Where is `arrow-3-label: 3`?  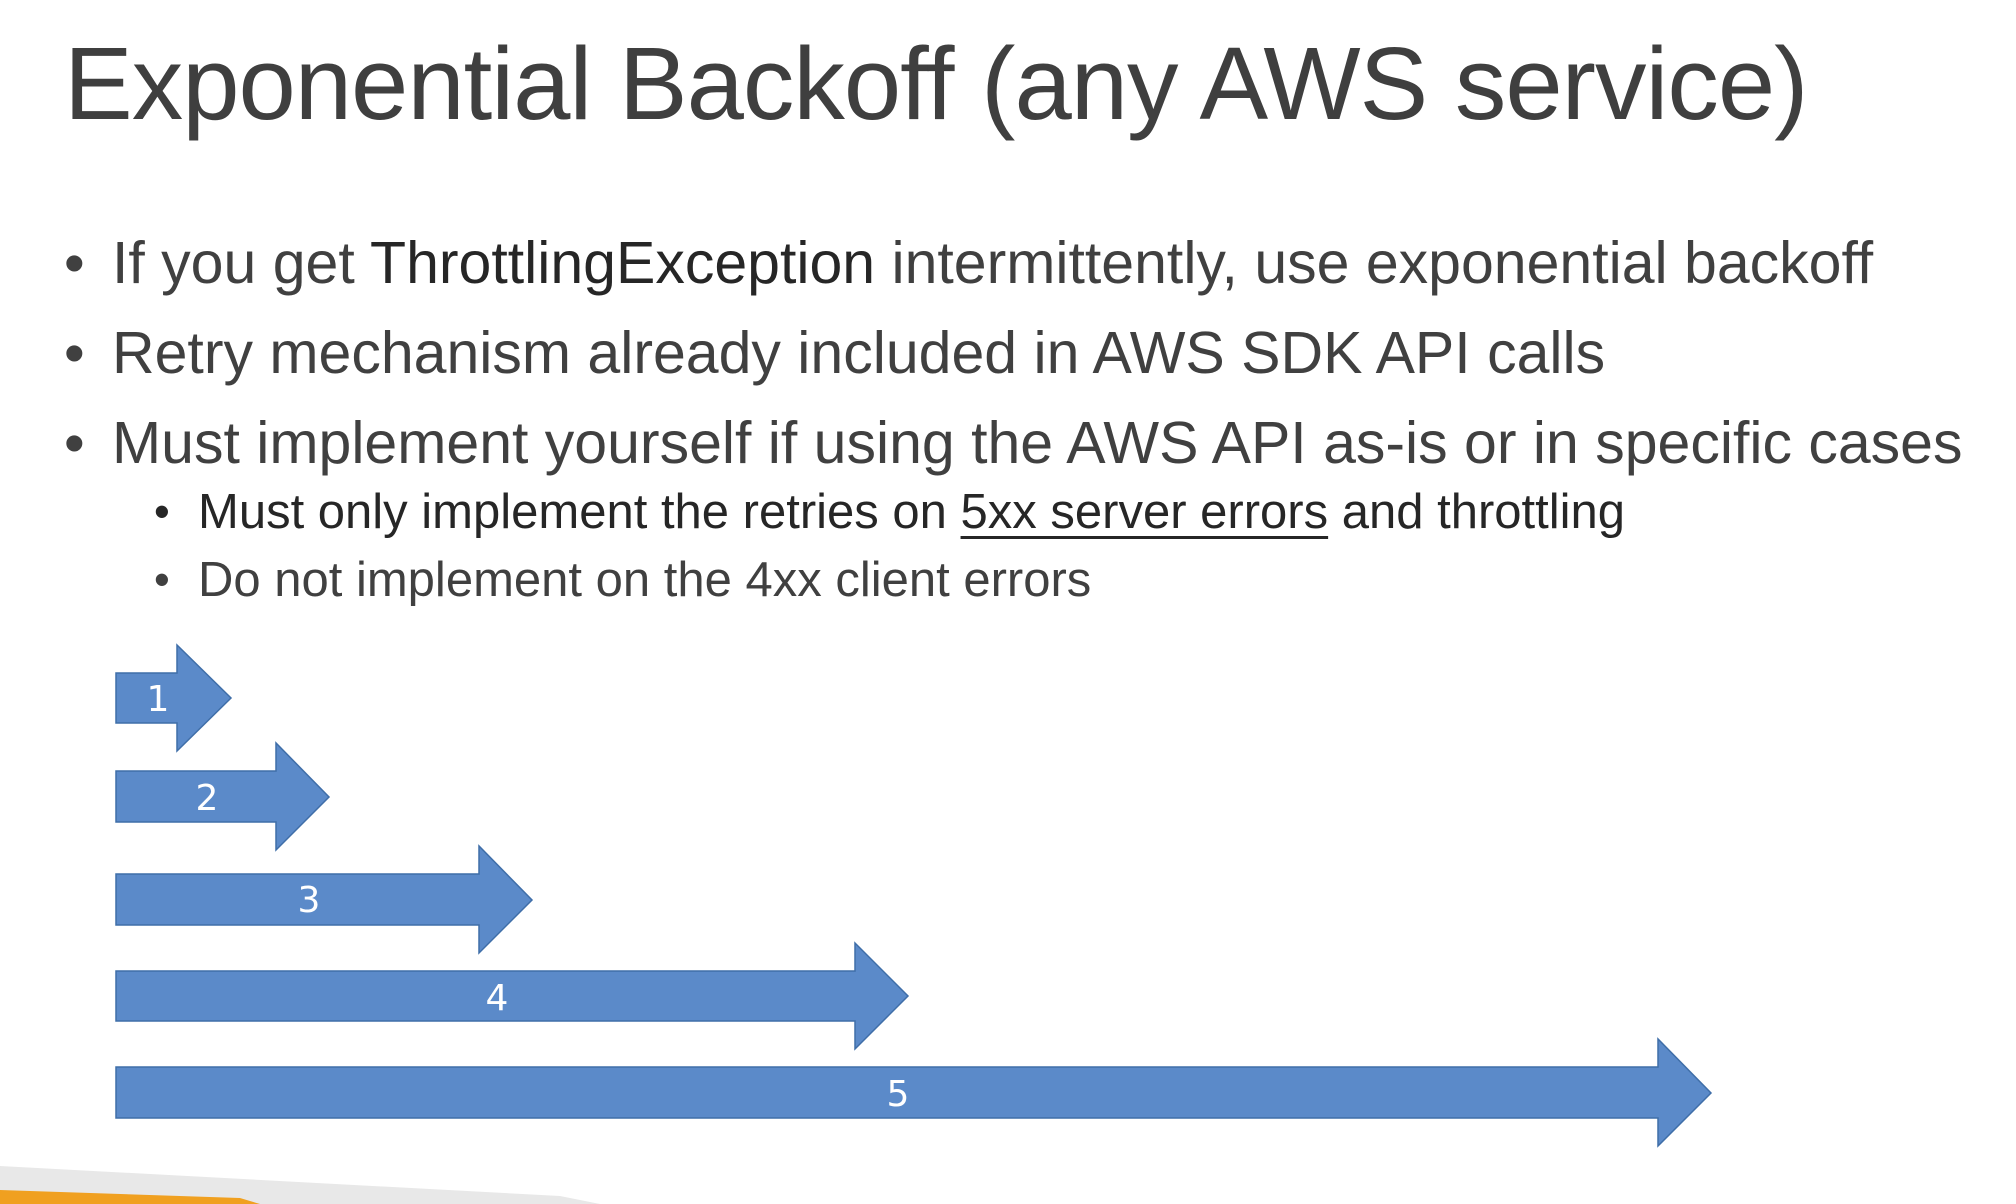 arrow-3-label: 3 is located at coordinates (309, 900).